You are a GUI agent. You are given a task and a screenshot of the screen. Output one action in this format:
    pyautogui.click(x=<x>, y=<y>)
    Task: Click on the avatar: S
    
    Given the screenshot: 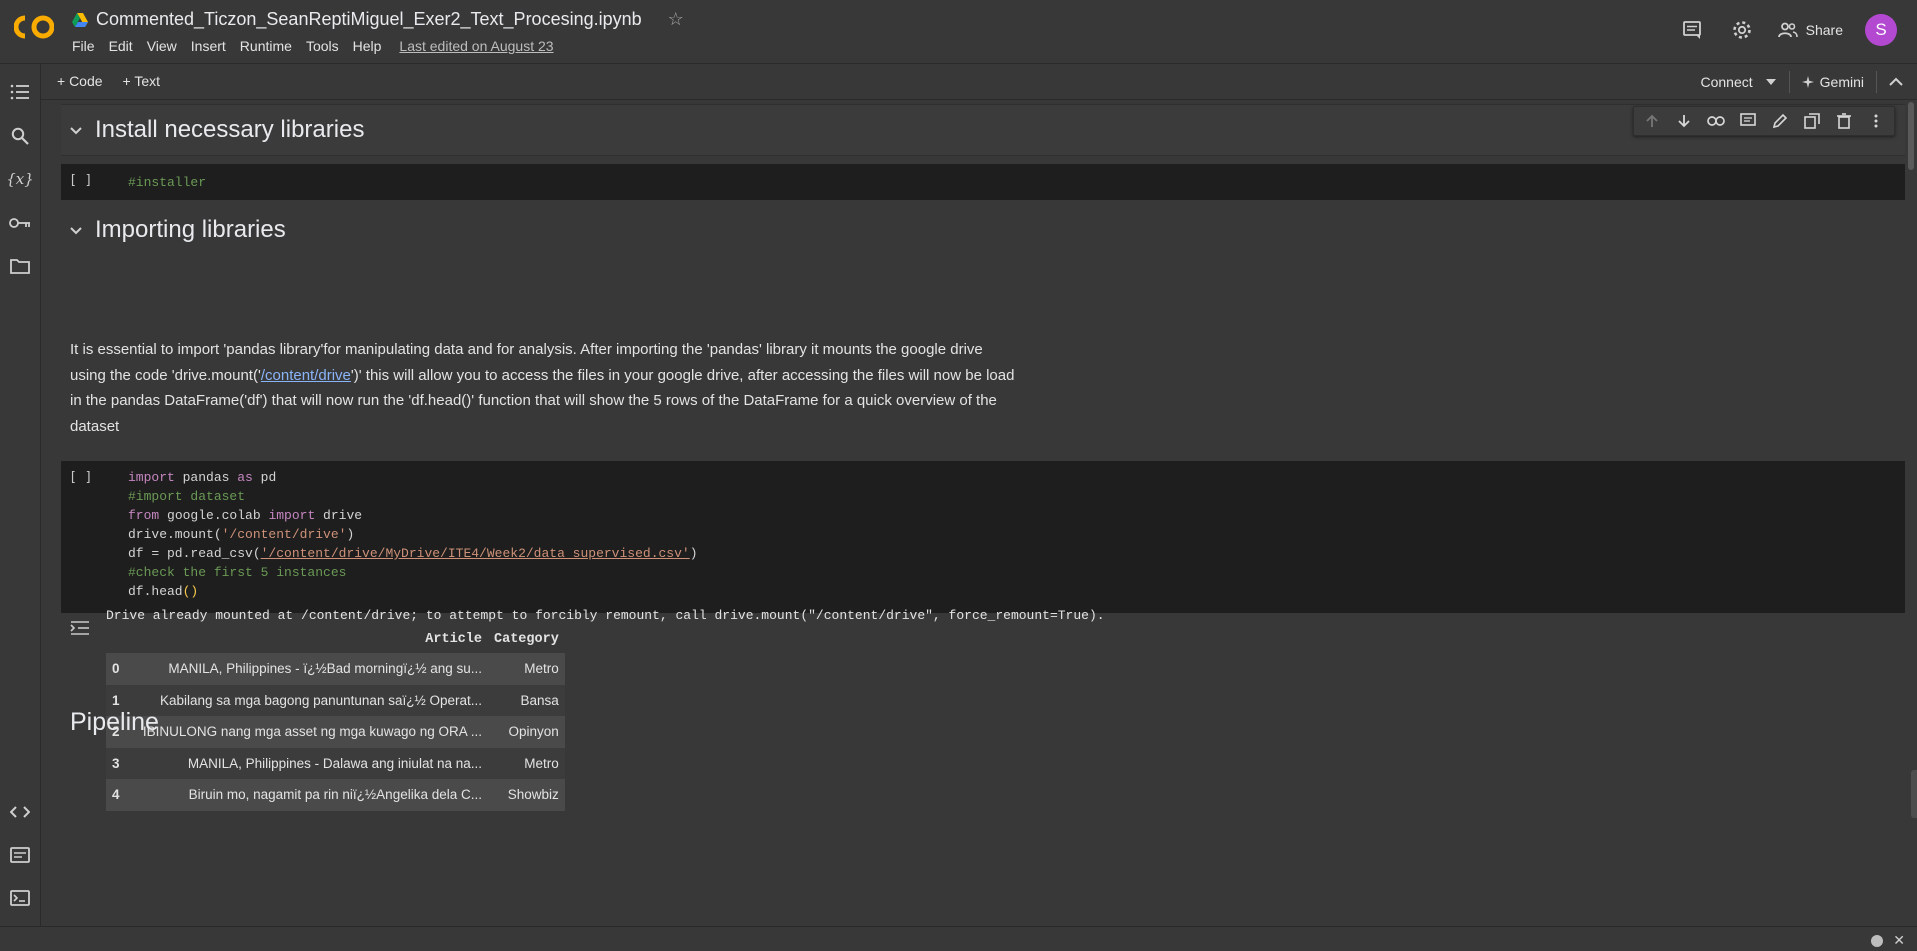 What is the action you would take?
    pyautogui.click(x=1881, y=30)
    